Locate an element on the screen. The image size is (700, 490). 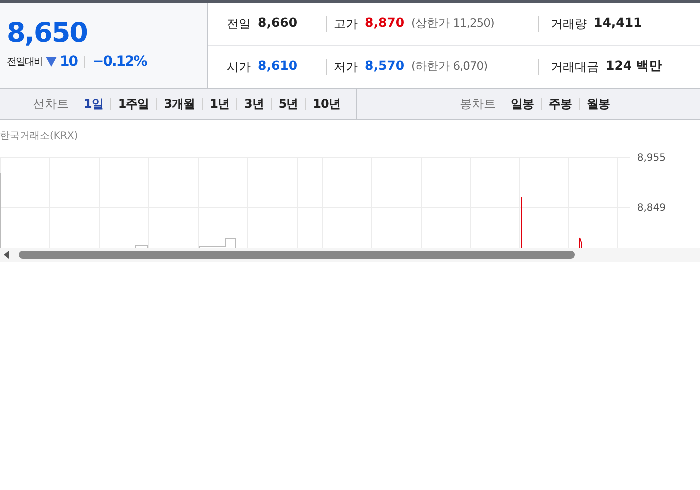
change-amount: 10 is located at coordinates (69, 62).